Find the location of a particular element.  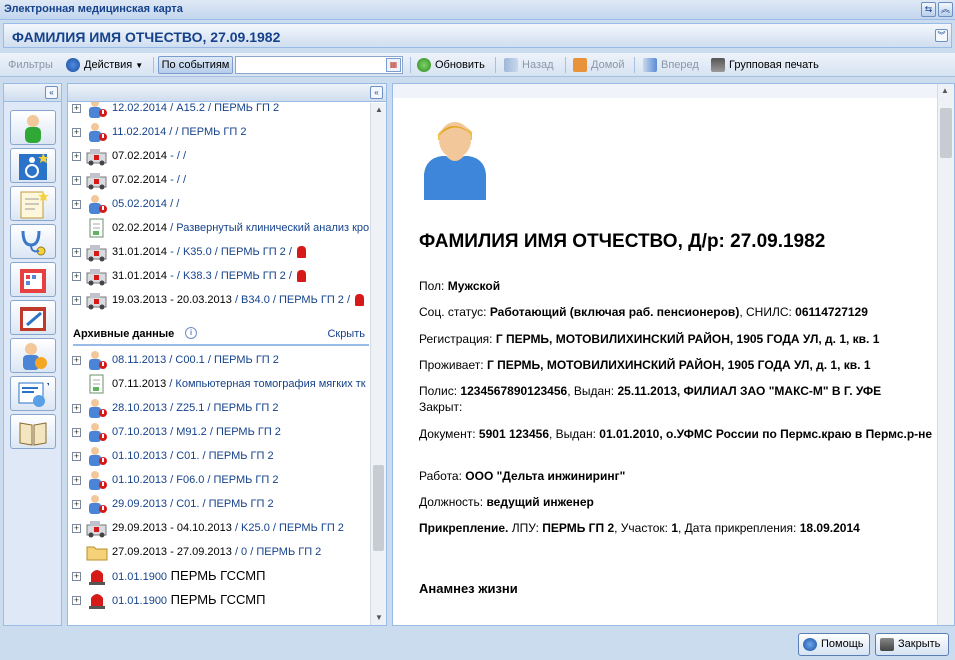

tree-row: +11.02.2014 / / ПЕРМЬ ГП 2 is located at coordinates (221, 132).